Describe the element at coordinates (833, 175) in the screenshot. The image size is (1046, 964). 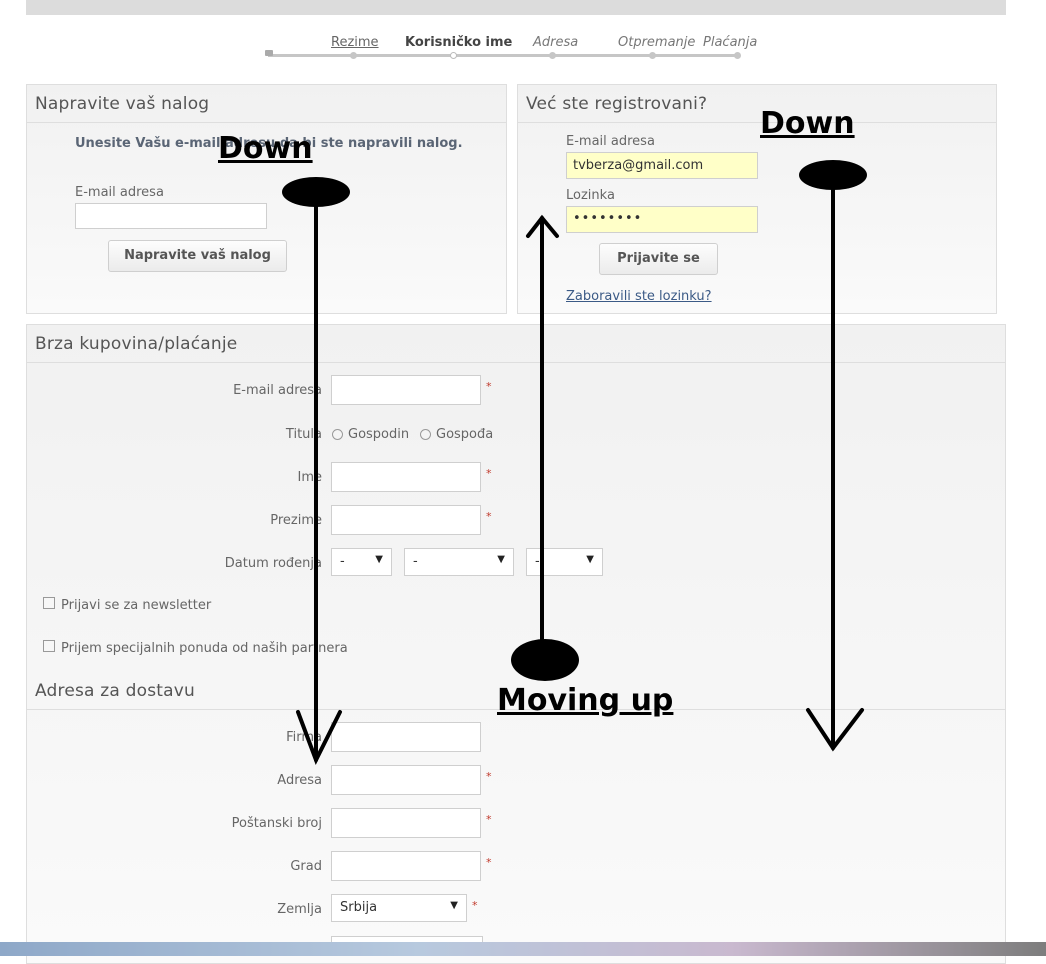
I see `marker-dot-right` at that location.